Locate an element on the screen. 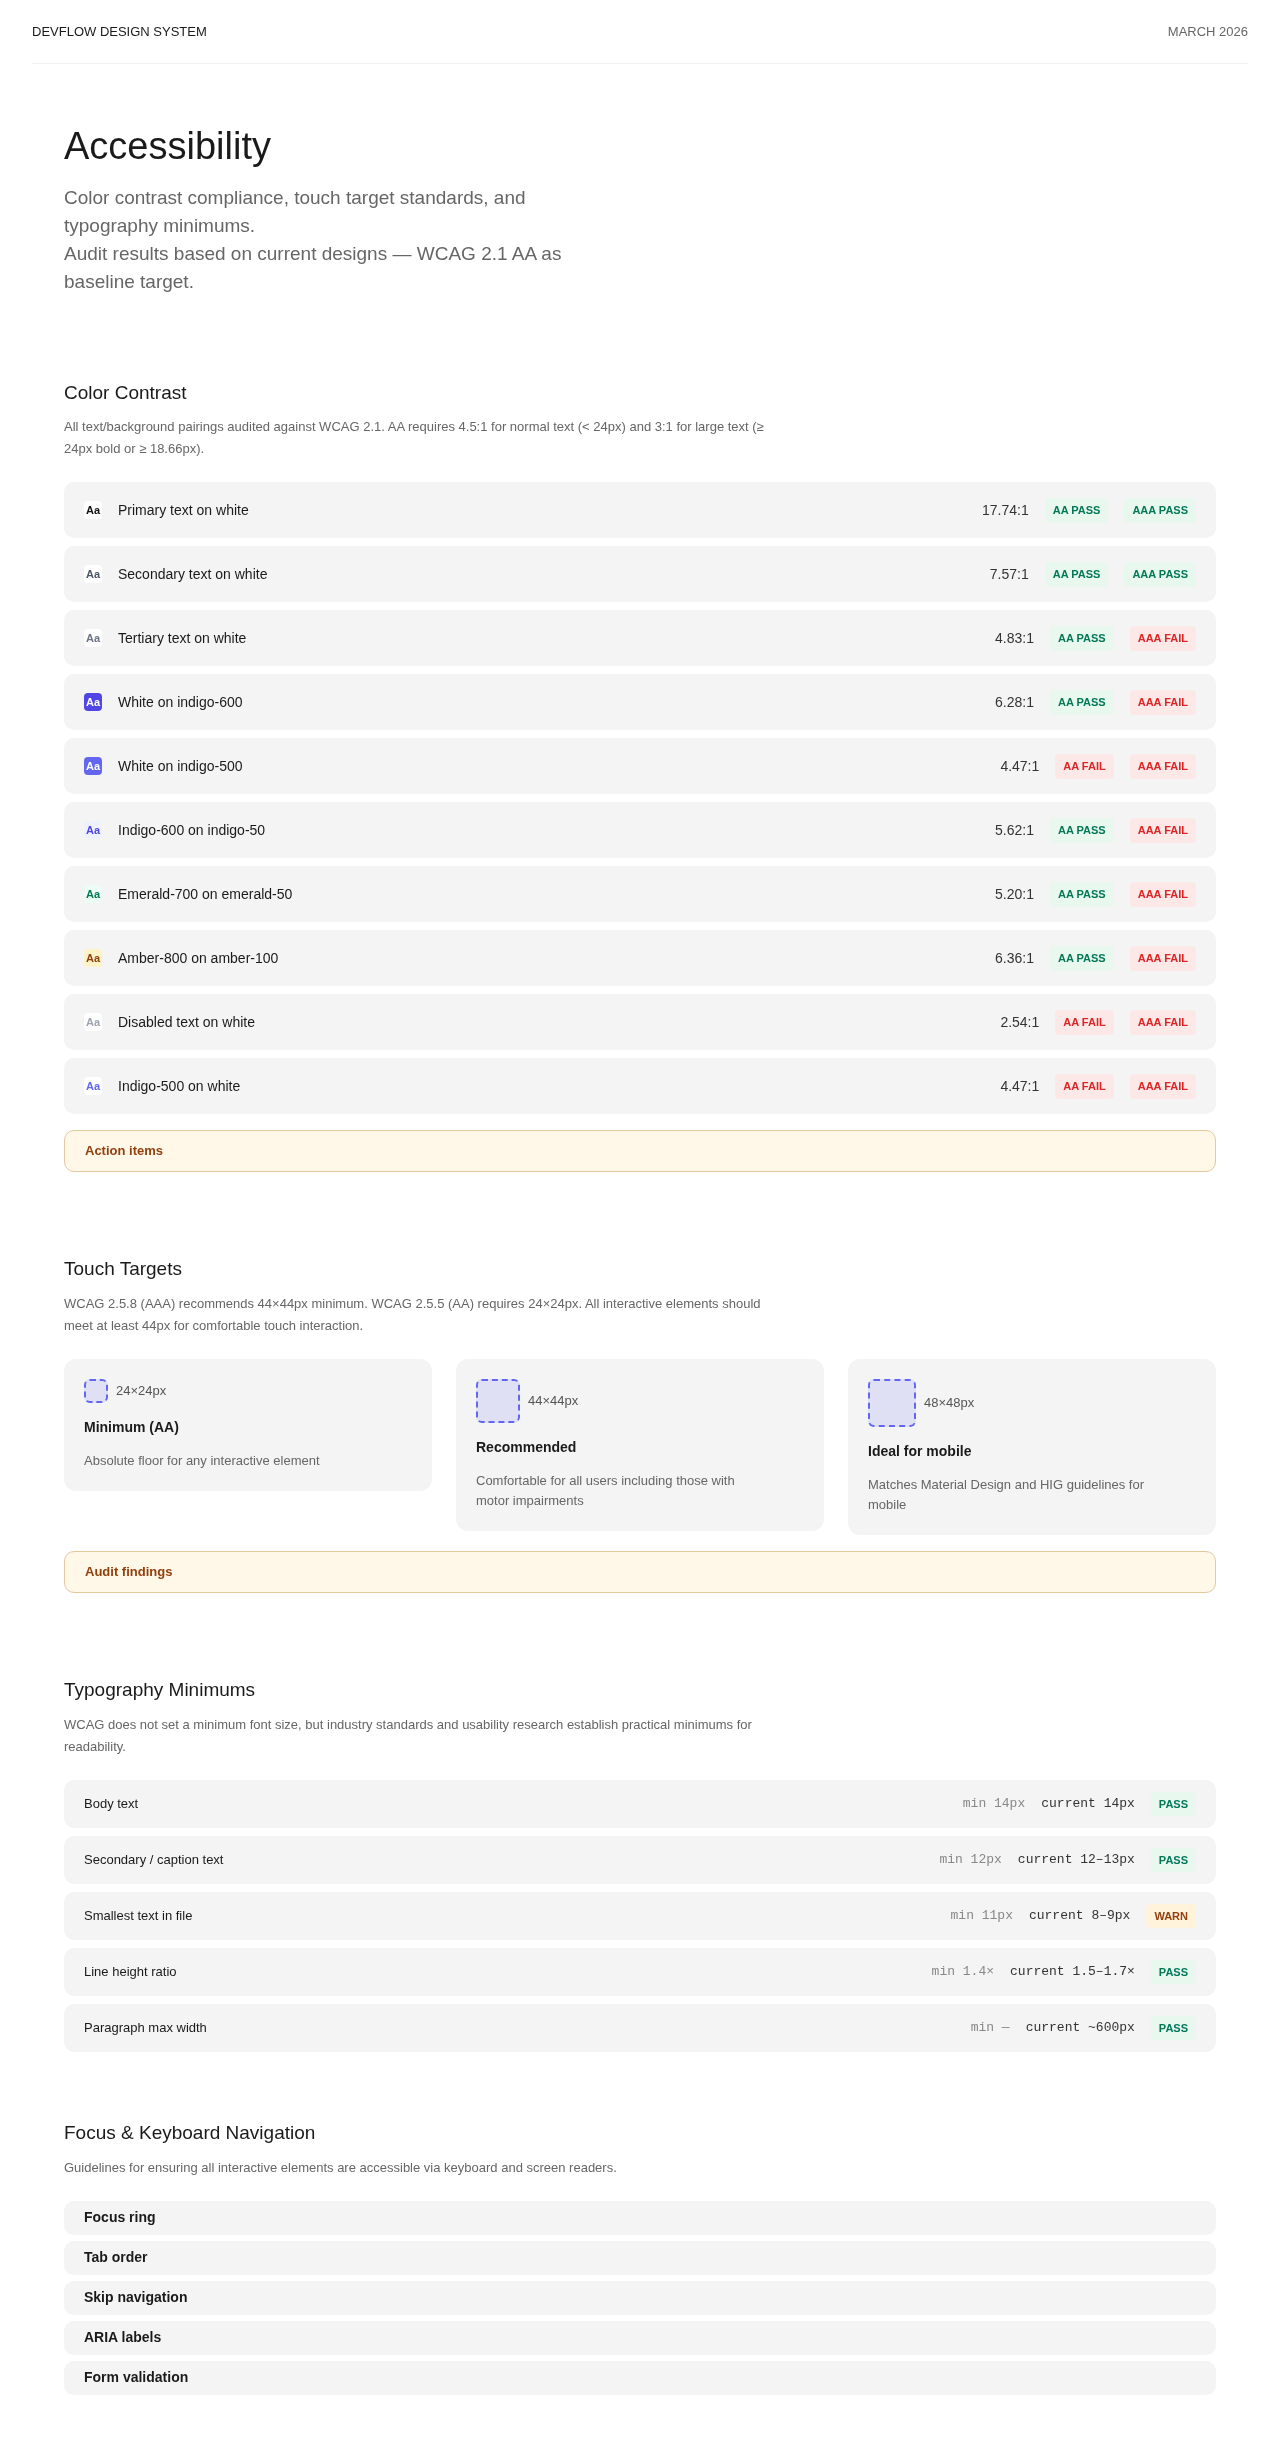 The height and width of the screenshot is (2451, 1280). pairing-label: Indigo-600 on indigo-50 is located at coordinates (192, 830).